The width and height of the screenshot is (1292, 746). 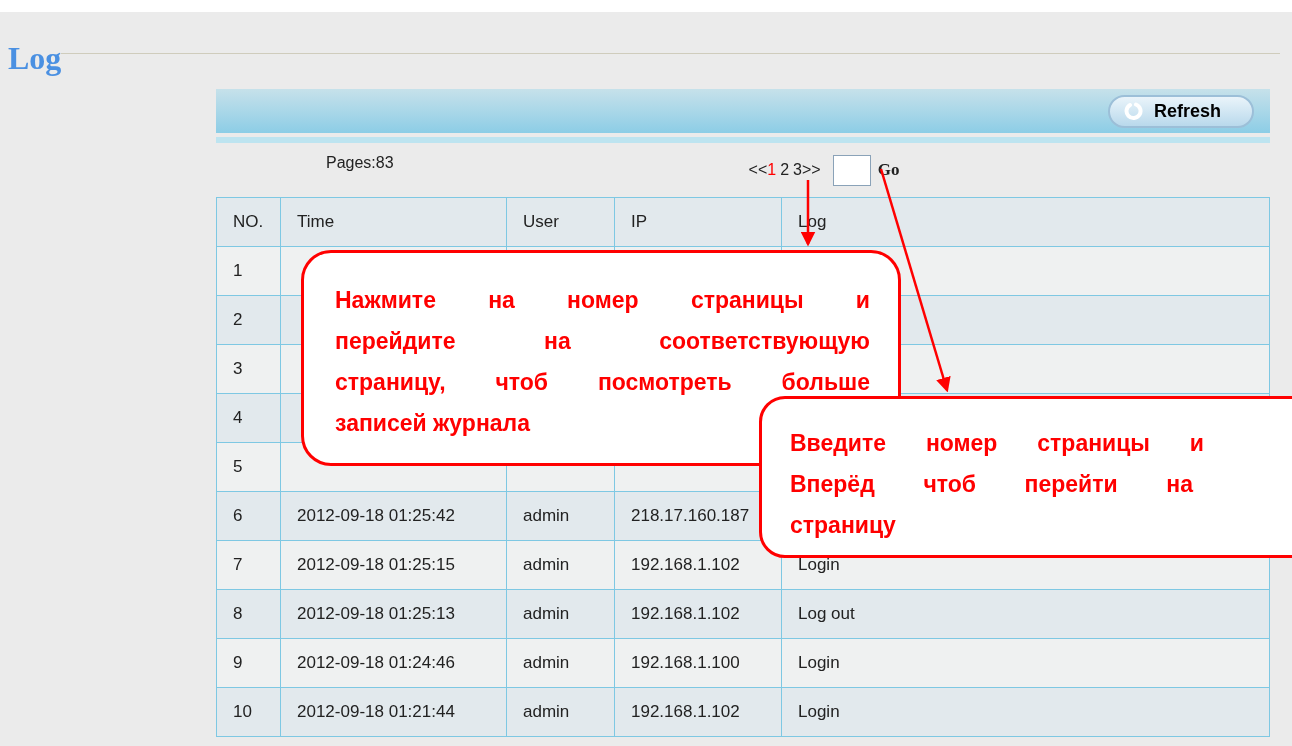 What do you see at coordinates (248, 222) in the screenshot?
I see `column-header: NO.` at bounding box center [248, 222].